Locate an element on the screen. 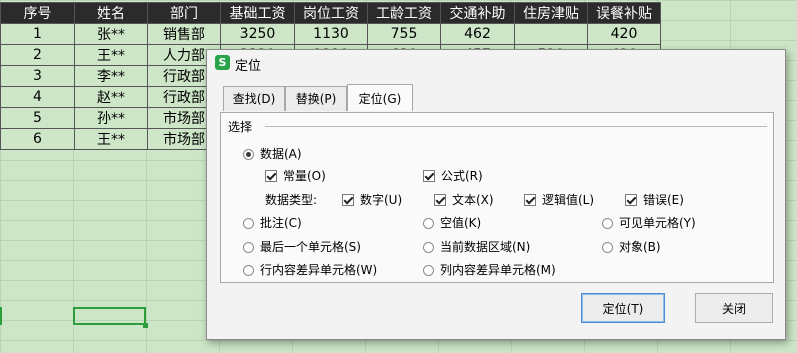  radio-col-diff: 列内容差异单元格(M) is located at coordinates (489, 269).